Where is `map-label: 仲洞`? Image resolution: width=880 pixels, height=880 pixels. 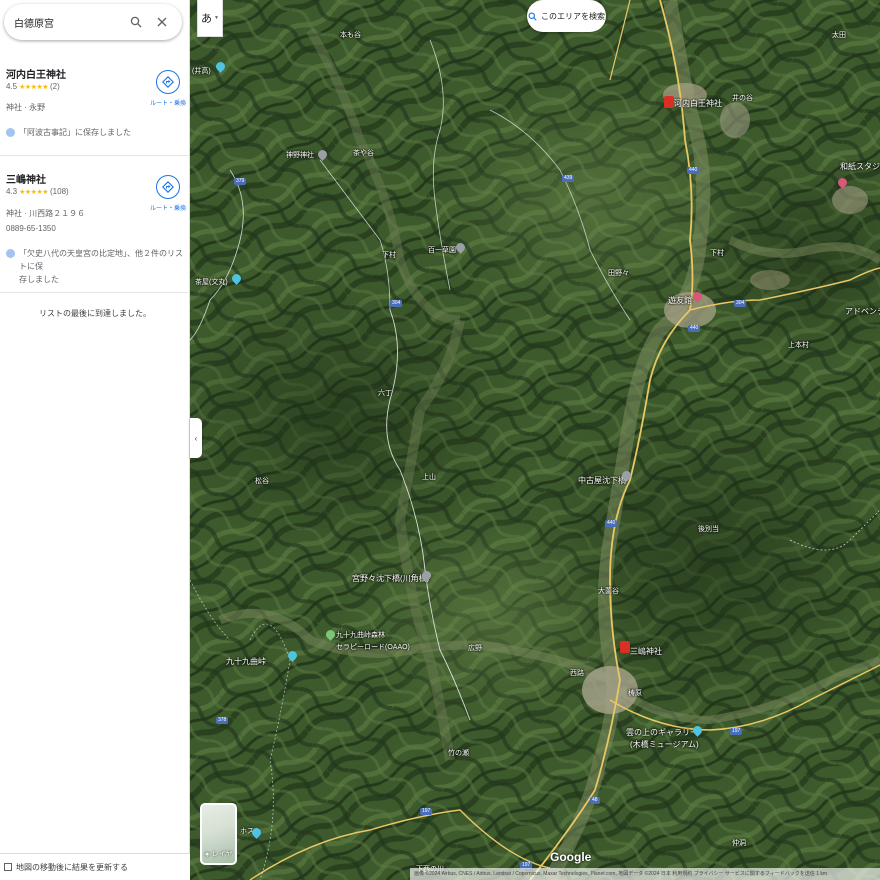 map-label: 仲洞 is located at coordinates (739, 843).